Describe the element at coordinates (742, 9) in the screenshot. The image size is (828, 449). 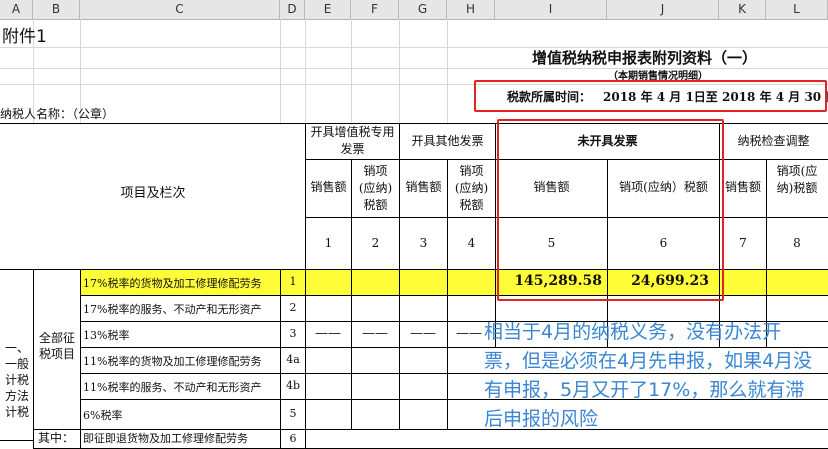
I see `col-header-k: K` at that location.